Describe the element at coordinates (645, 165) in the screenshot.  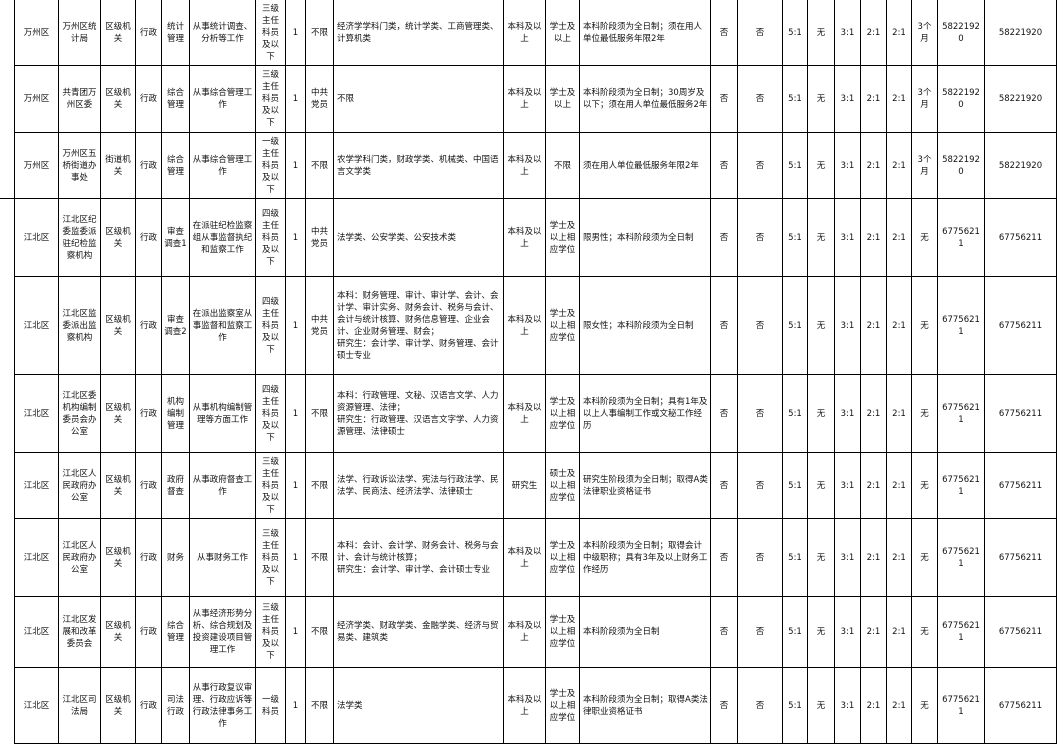
I see `other-requirements-cell: 须在用人单位最低服务年限2年` at that location.